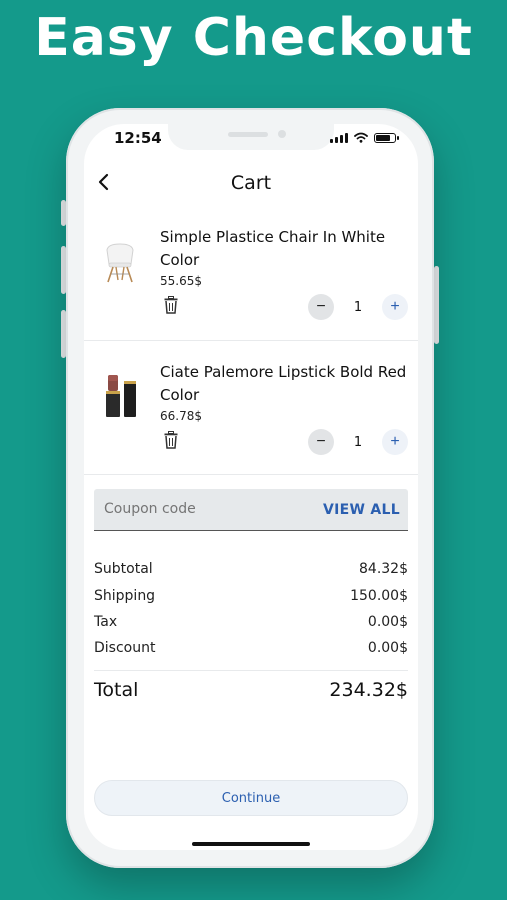 This screenshot has height=900, width=507. I want to click on camera, so click(282, 134).